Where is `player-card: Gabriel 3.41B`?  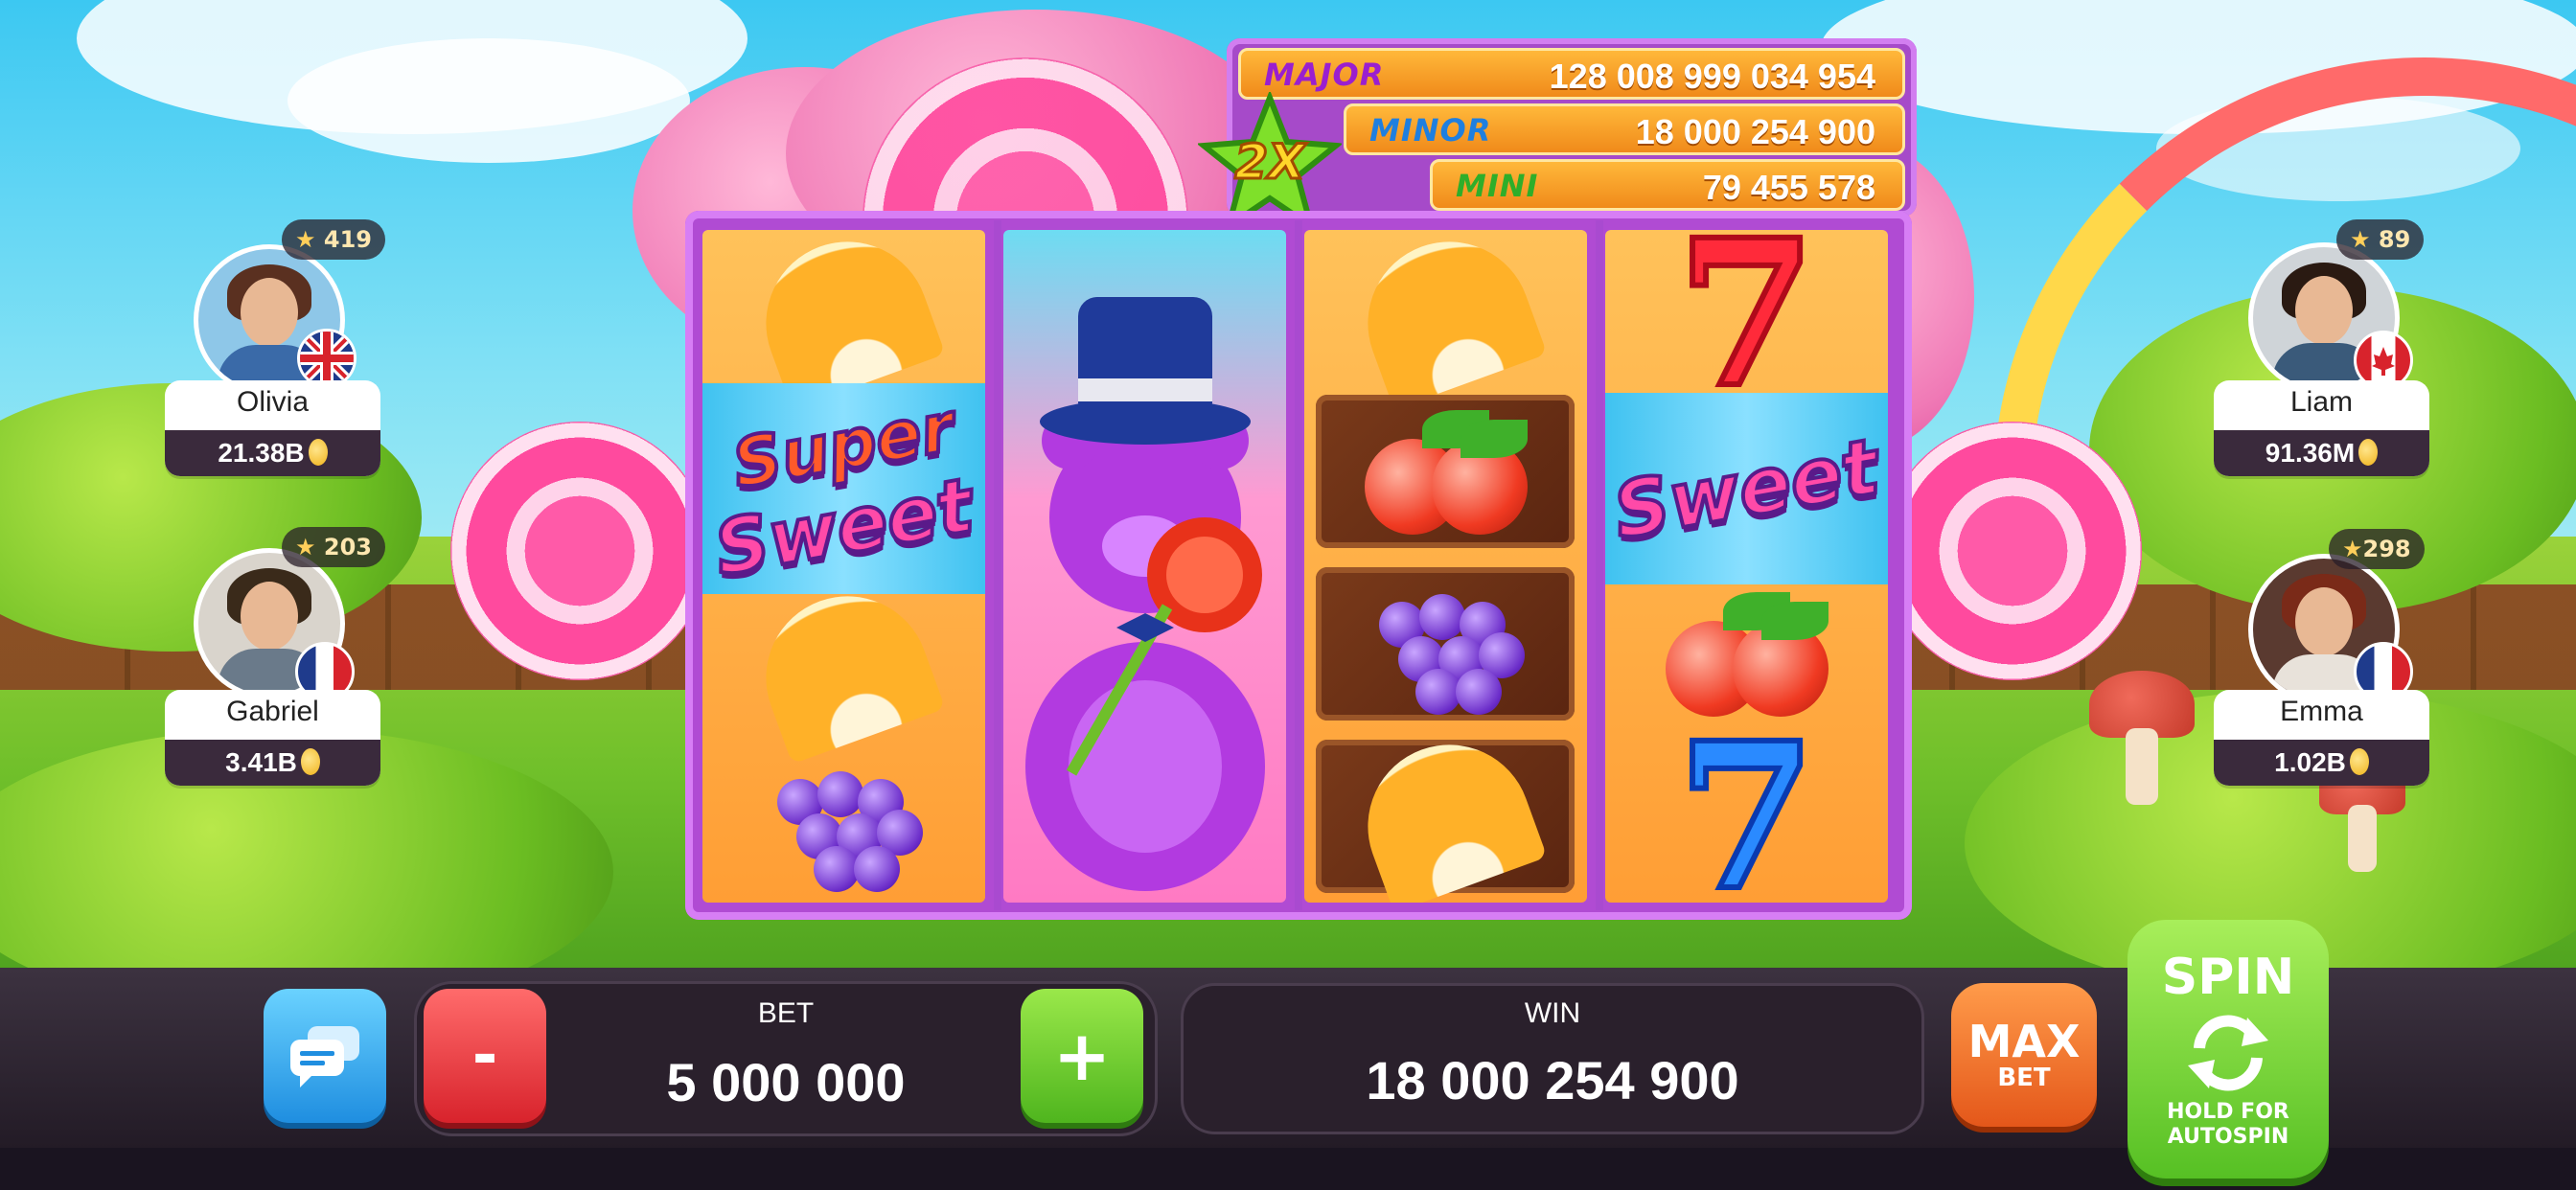
player-card: Gabriel 3.41B is located at coordinates (272, 738).